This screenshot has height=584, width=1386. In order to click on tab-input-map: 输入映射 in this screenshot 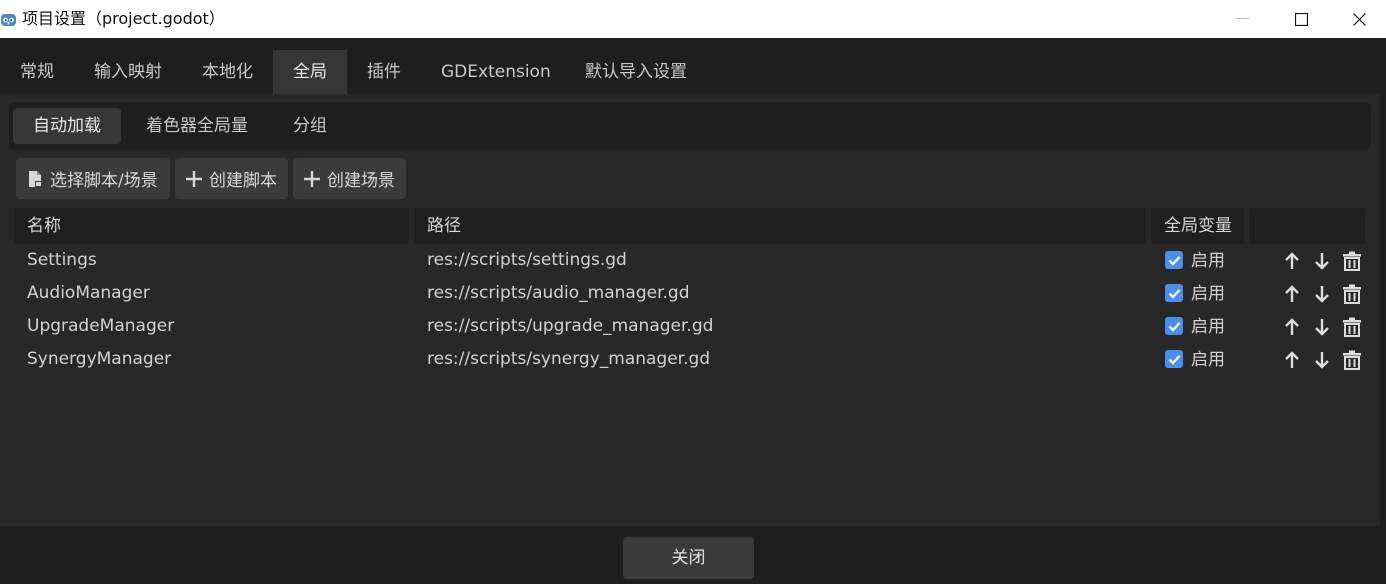, I will do `click(128, 72)`.